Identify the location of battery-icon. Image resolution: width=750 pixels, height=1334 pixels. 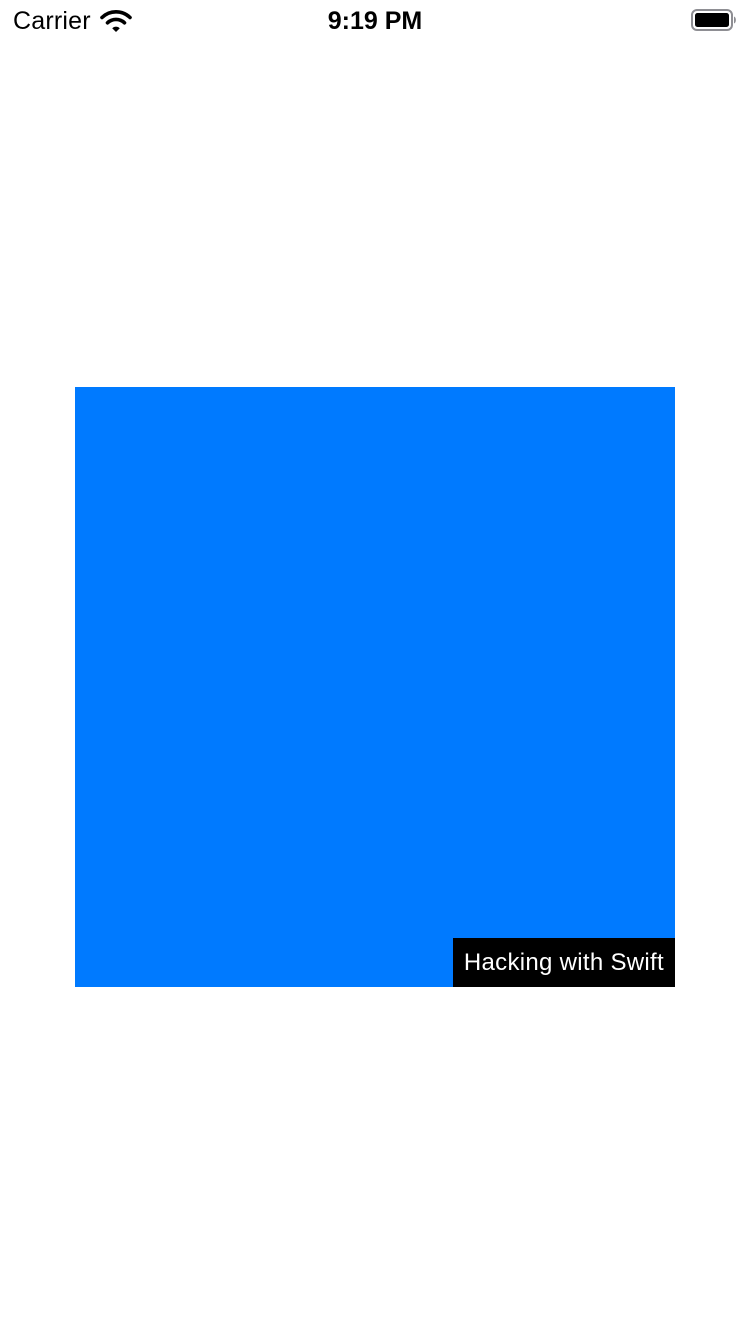
(714, 20).